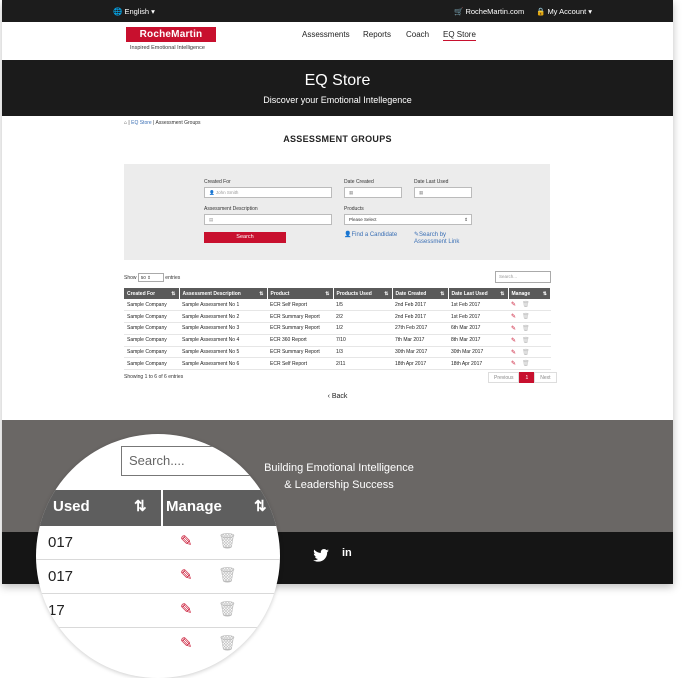 The height and width of the screenshot is (678, 688). What do you see at coordinates (300, 293) in the screenshot?
I see `col-product: Product ⇅` at bounding box center [300, 293].